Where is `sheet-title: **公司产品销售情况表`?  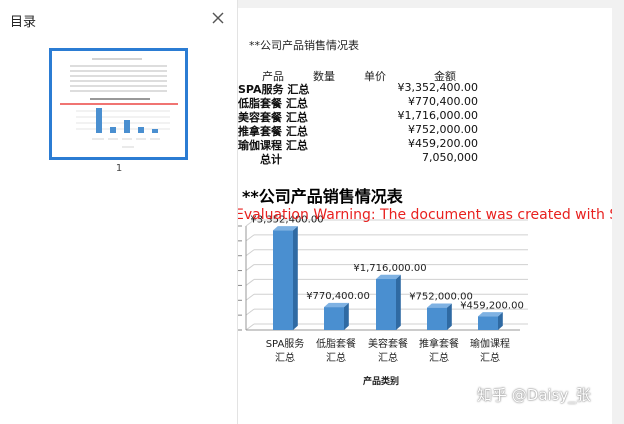
sheet-title: **公司产品销售情况表 is located at coordinates (304, 45).